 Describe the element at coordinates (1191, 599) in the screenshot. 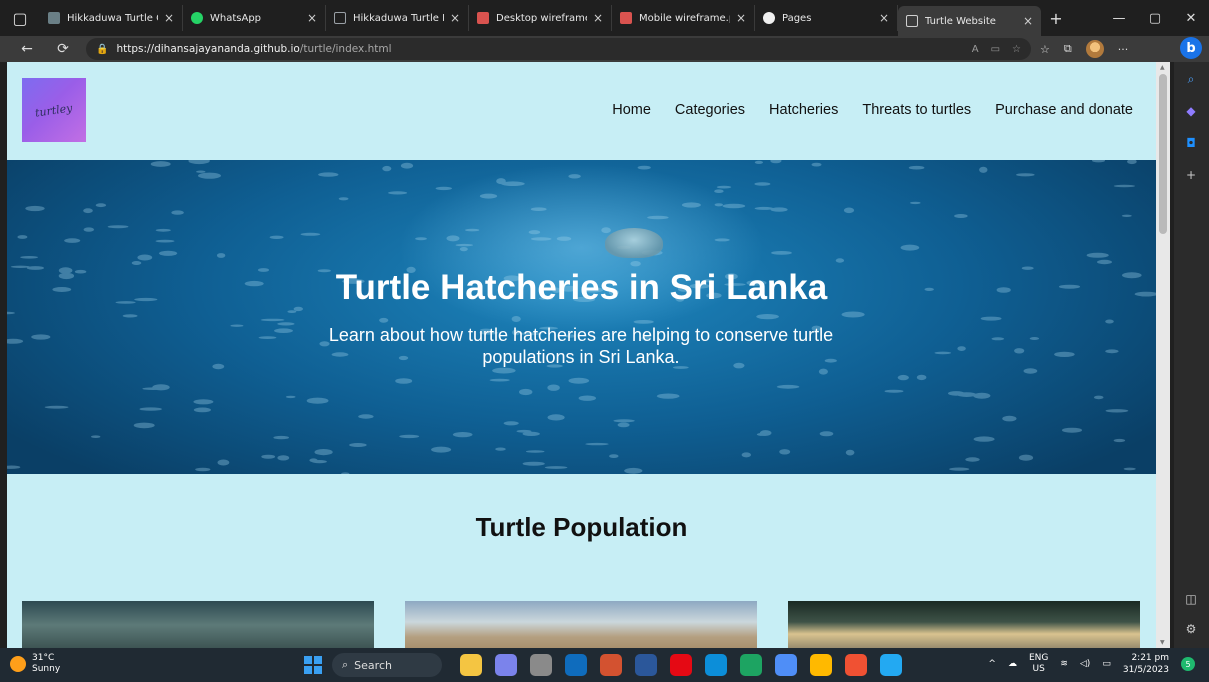

I see `sidebar-toggle-icon: ◫` at that location.